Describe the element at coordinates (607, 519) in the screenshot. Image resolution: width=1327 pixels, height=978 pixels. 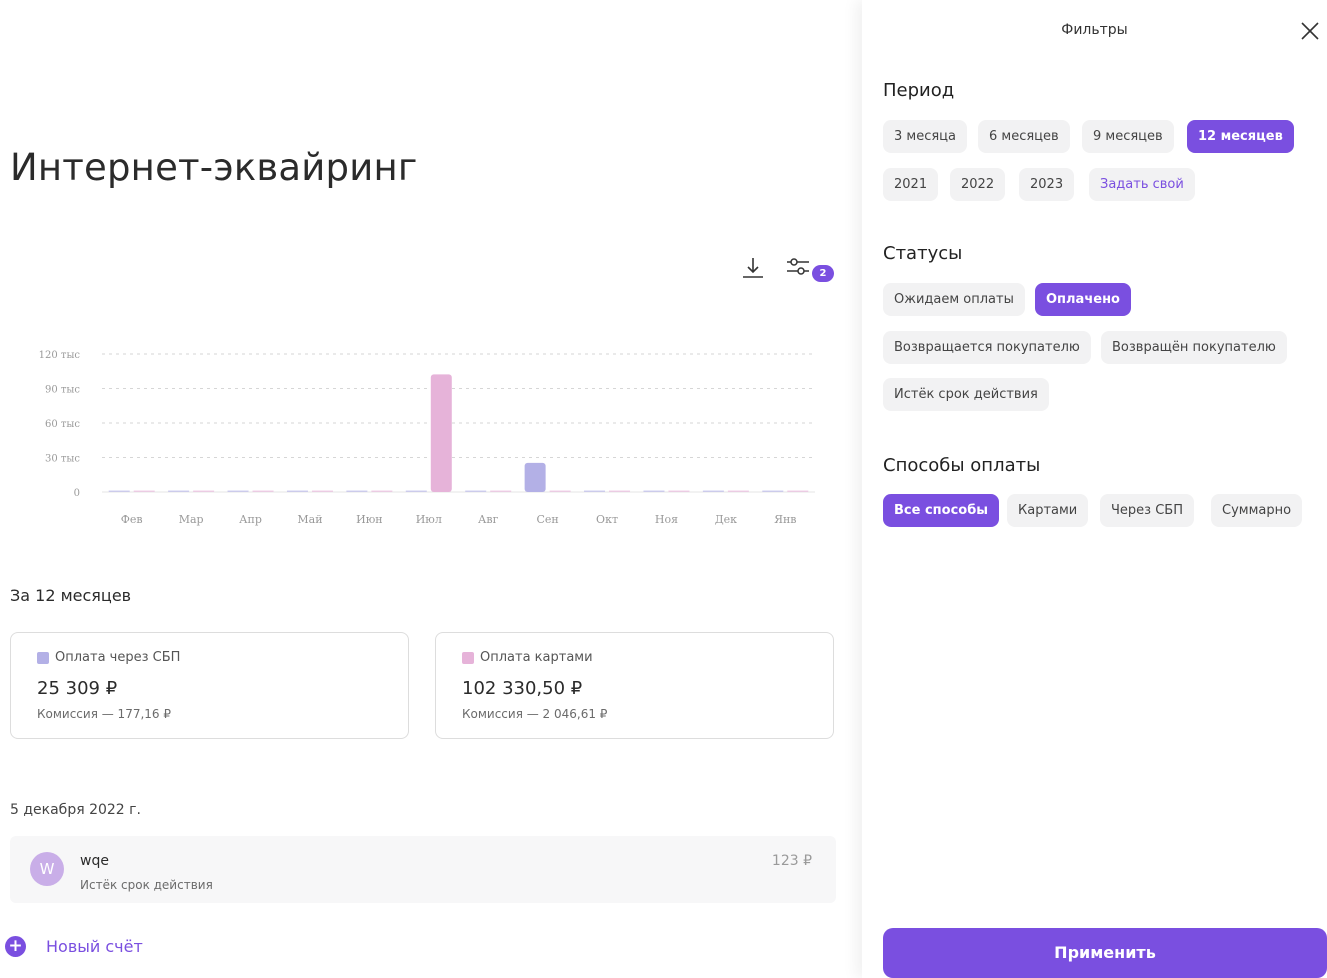
I see `x-tick-label: Окт` at that location.